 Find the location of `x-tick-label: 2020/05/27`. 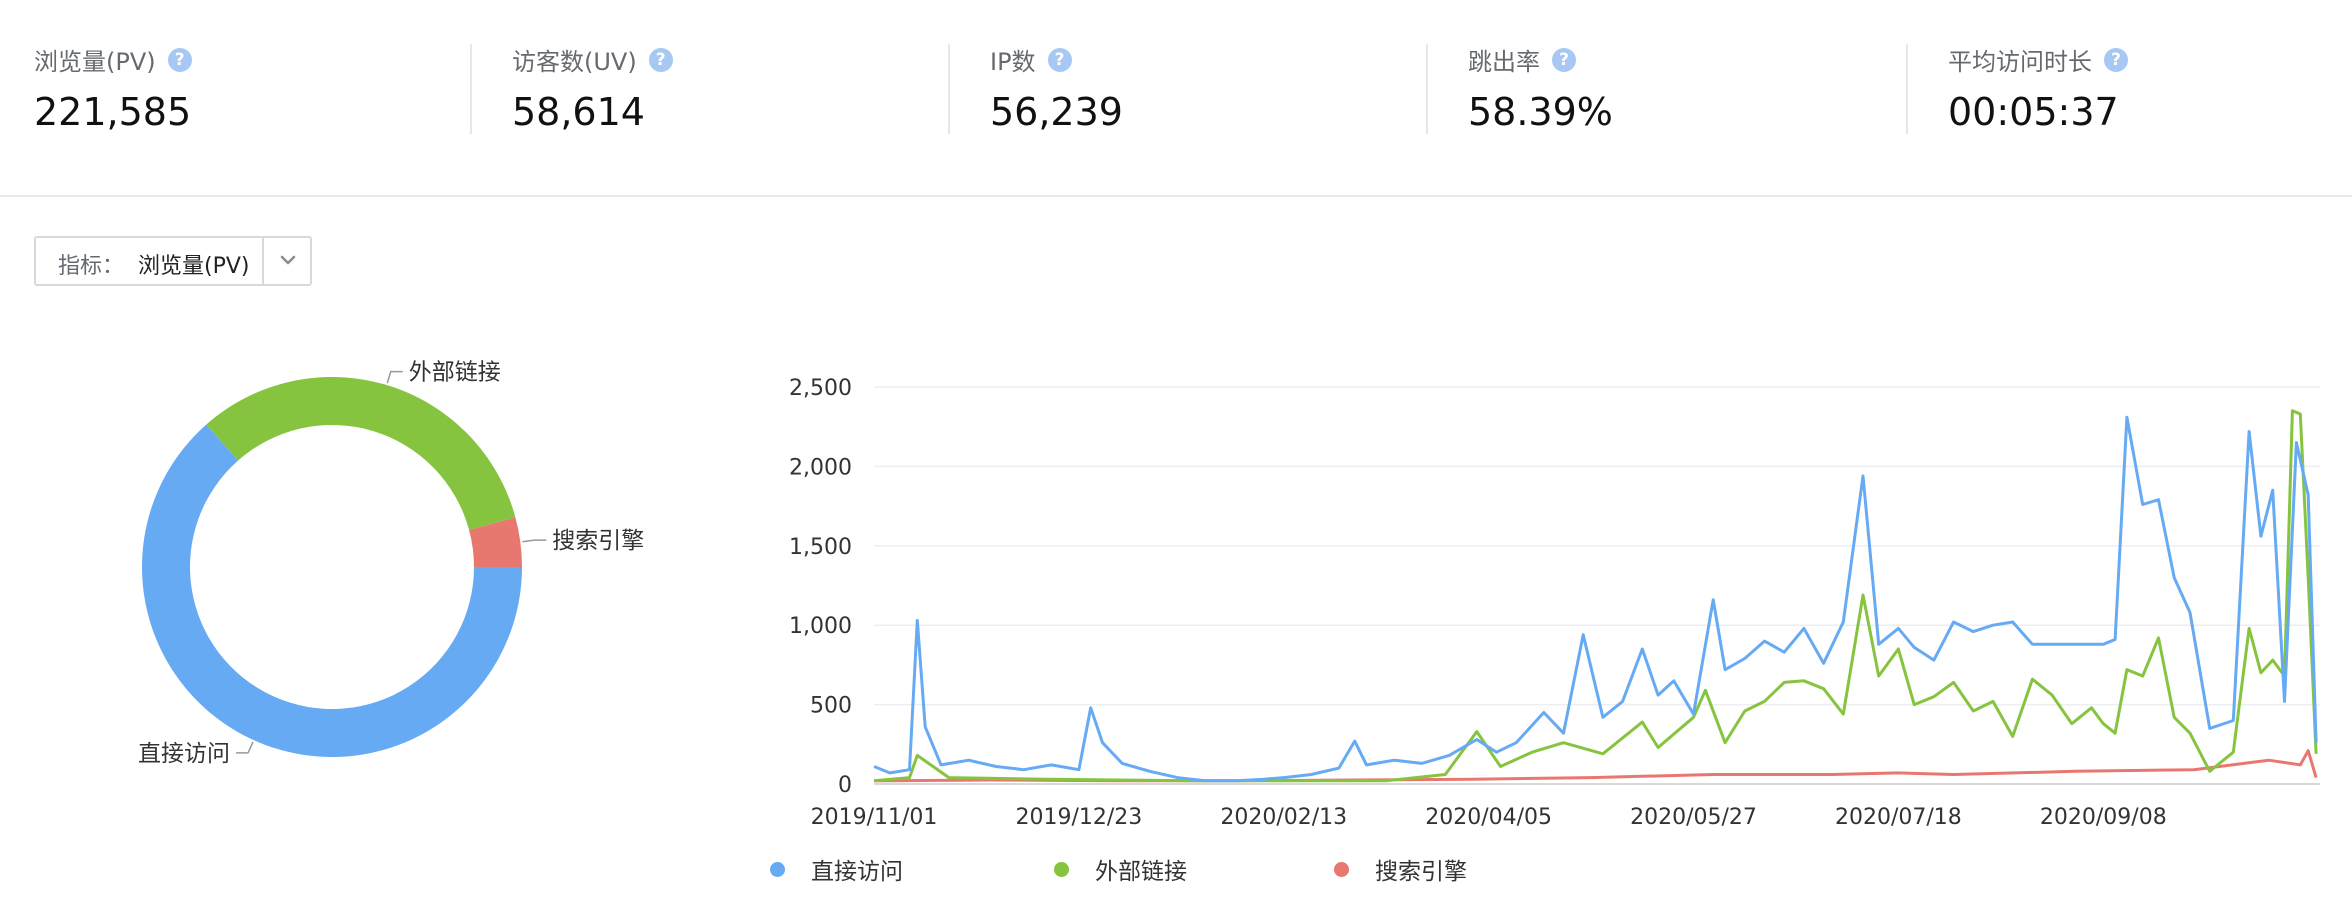

x-tick-label: 2020/05/27 is located at coordinates (1693, 817).